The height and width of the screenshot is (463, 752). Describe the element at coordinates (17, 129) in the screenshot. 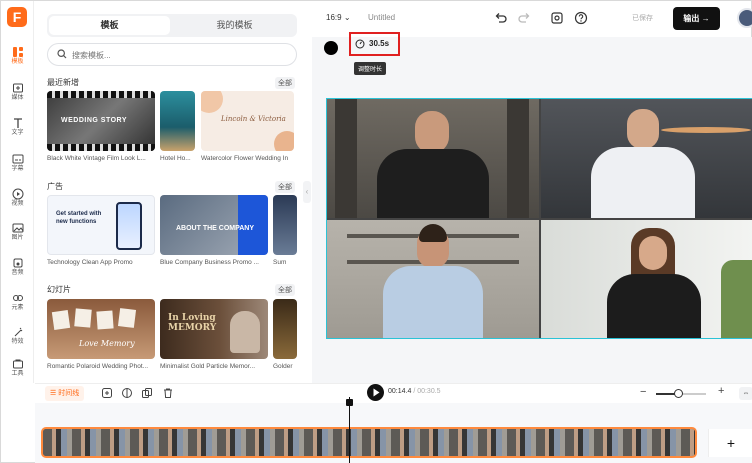

I see `rail-item-text: 文字` at that location.